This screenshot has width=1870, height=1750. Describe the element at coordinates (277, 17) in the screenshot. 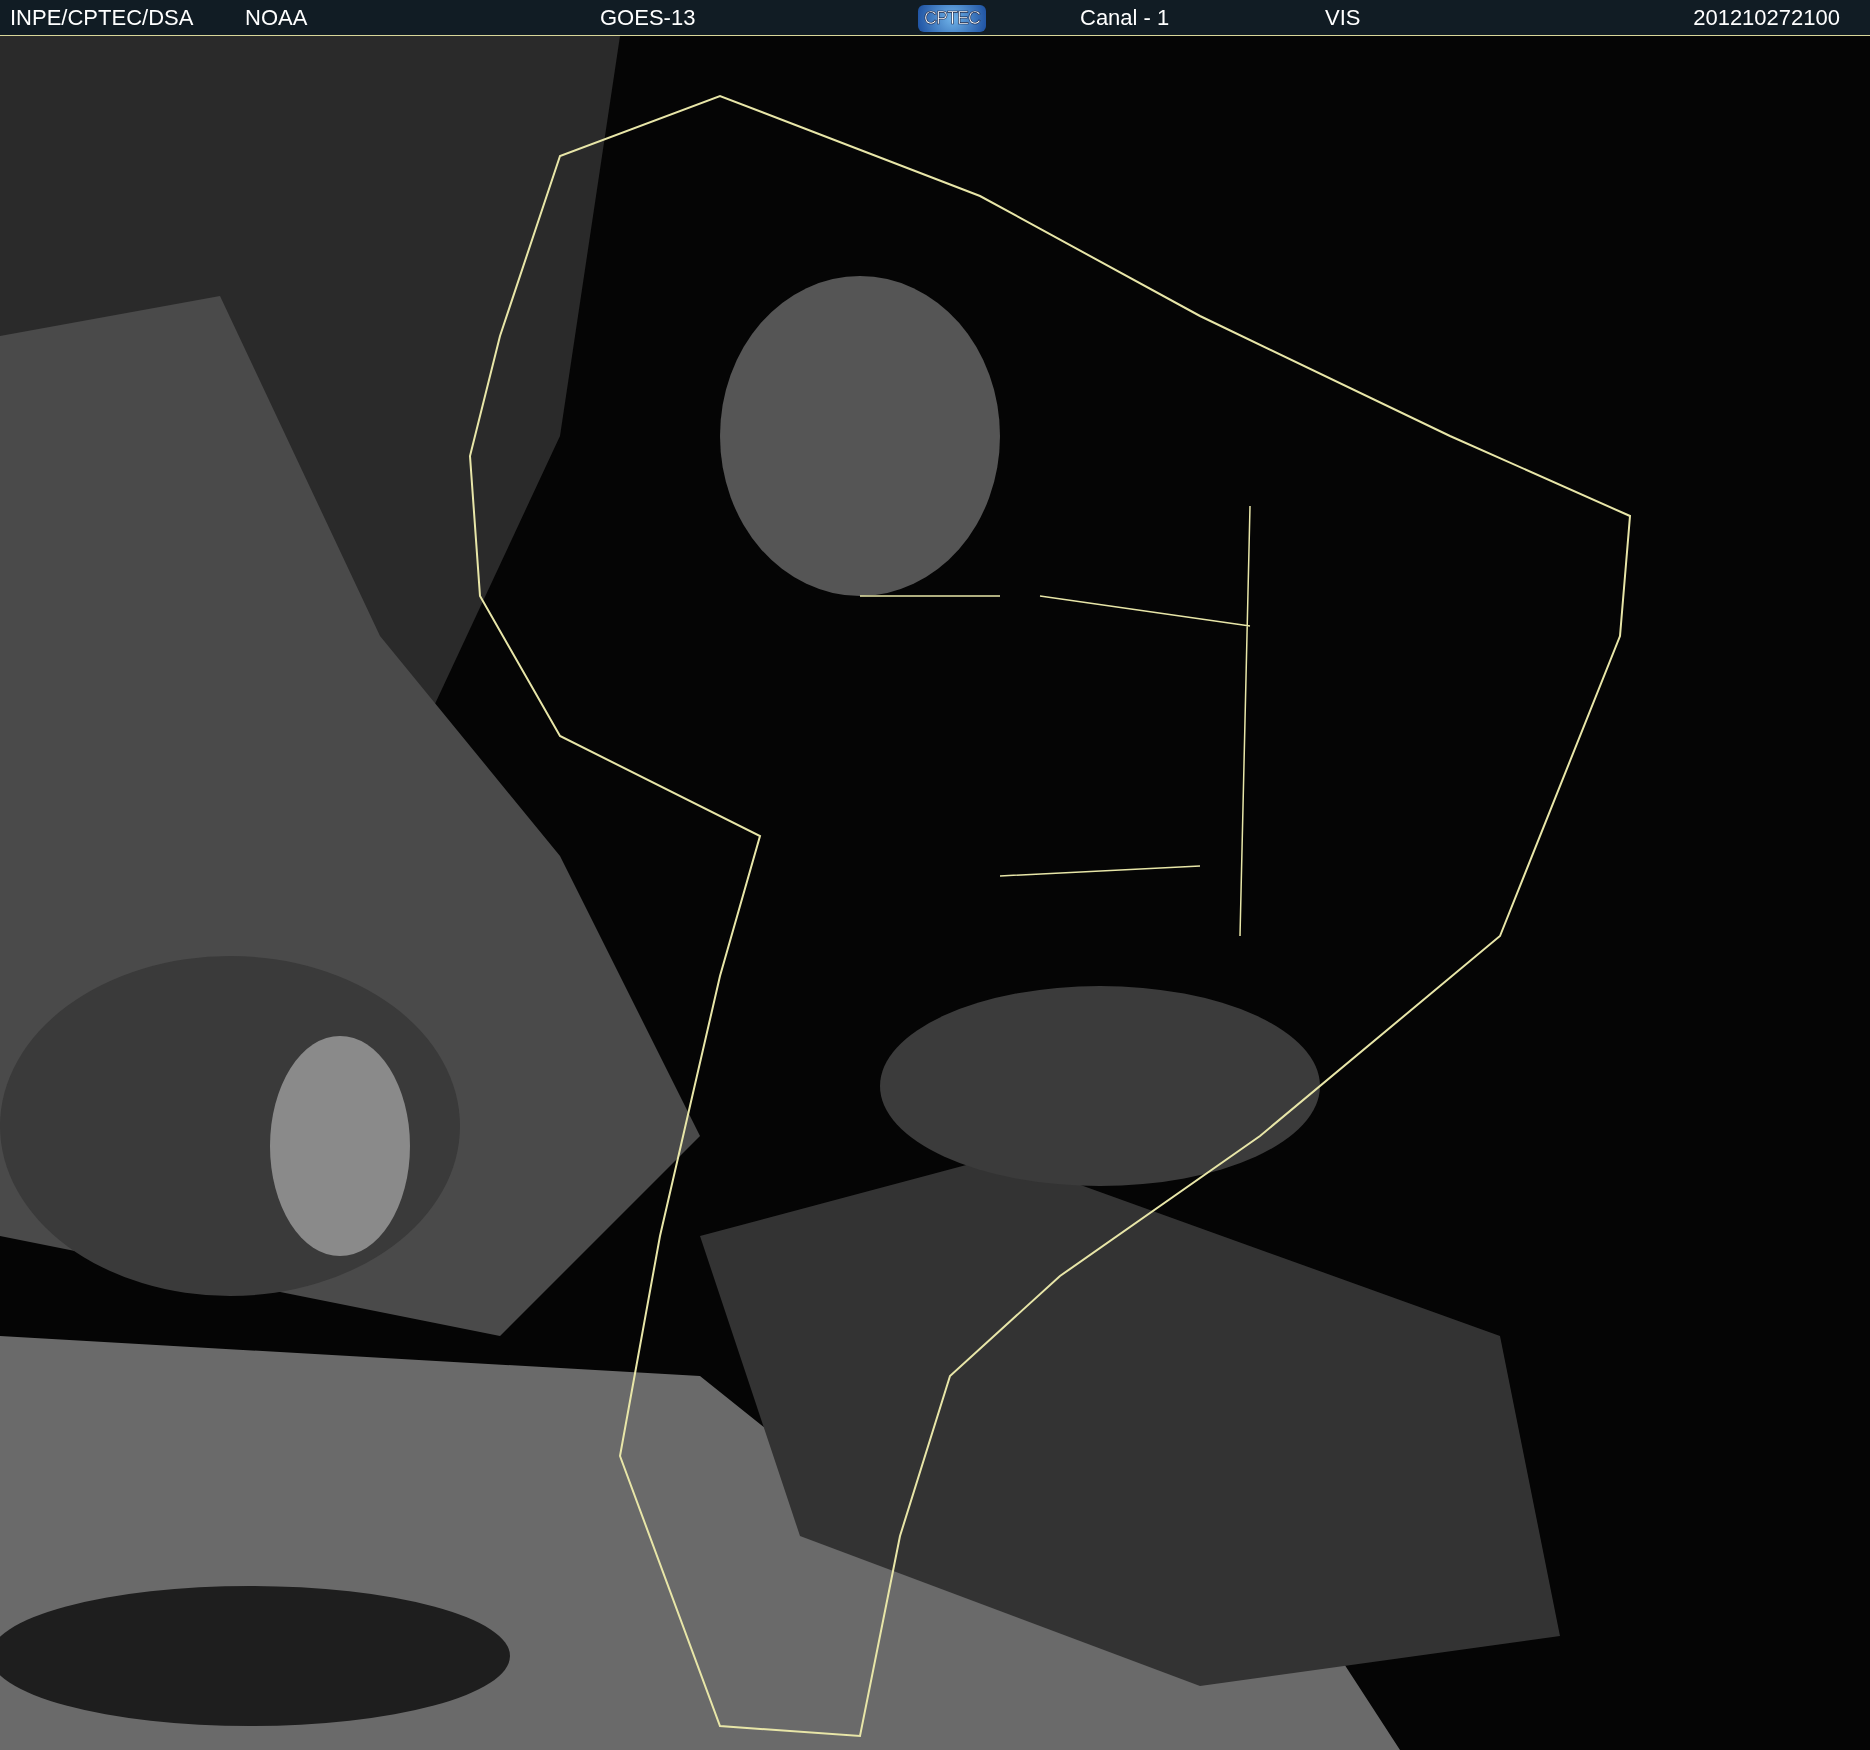

I see `agency-label: NOAA` at that location.